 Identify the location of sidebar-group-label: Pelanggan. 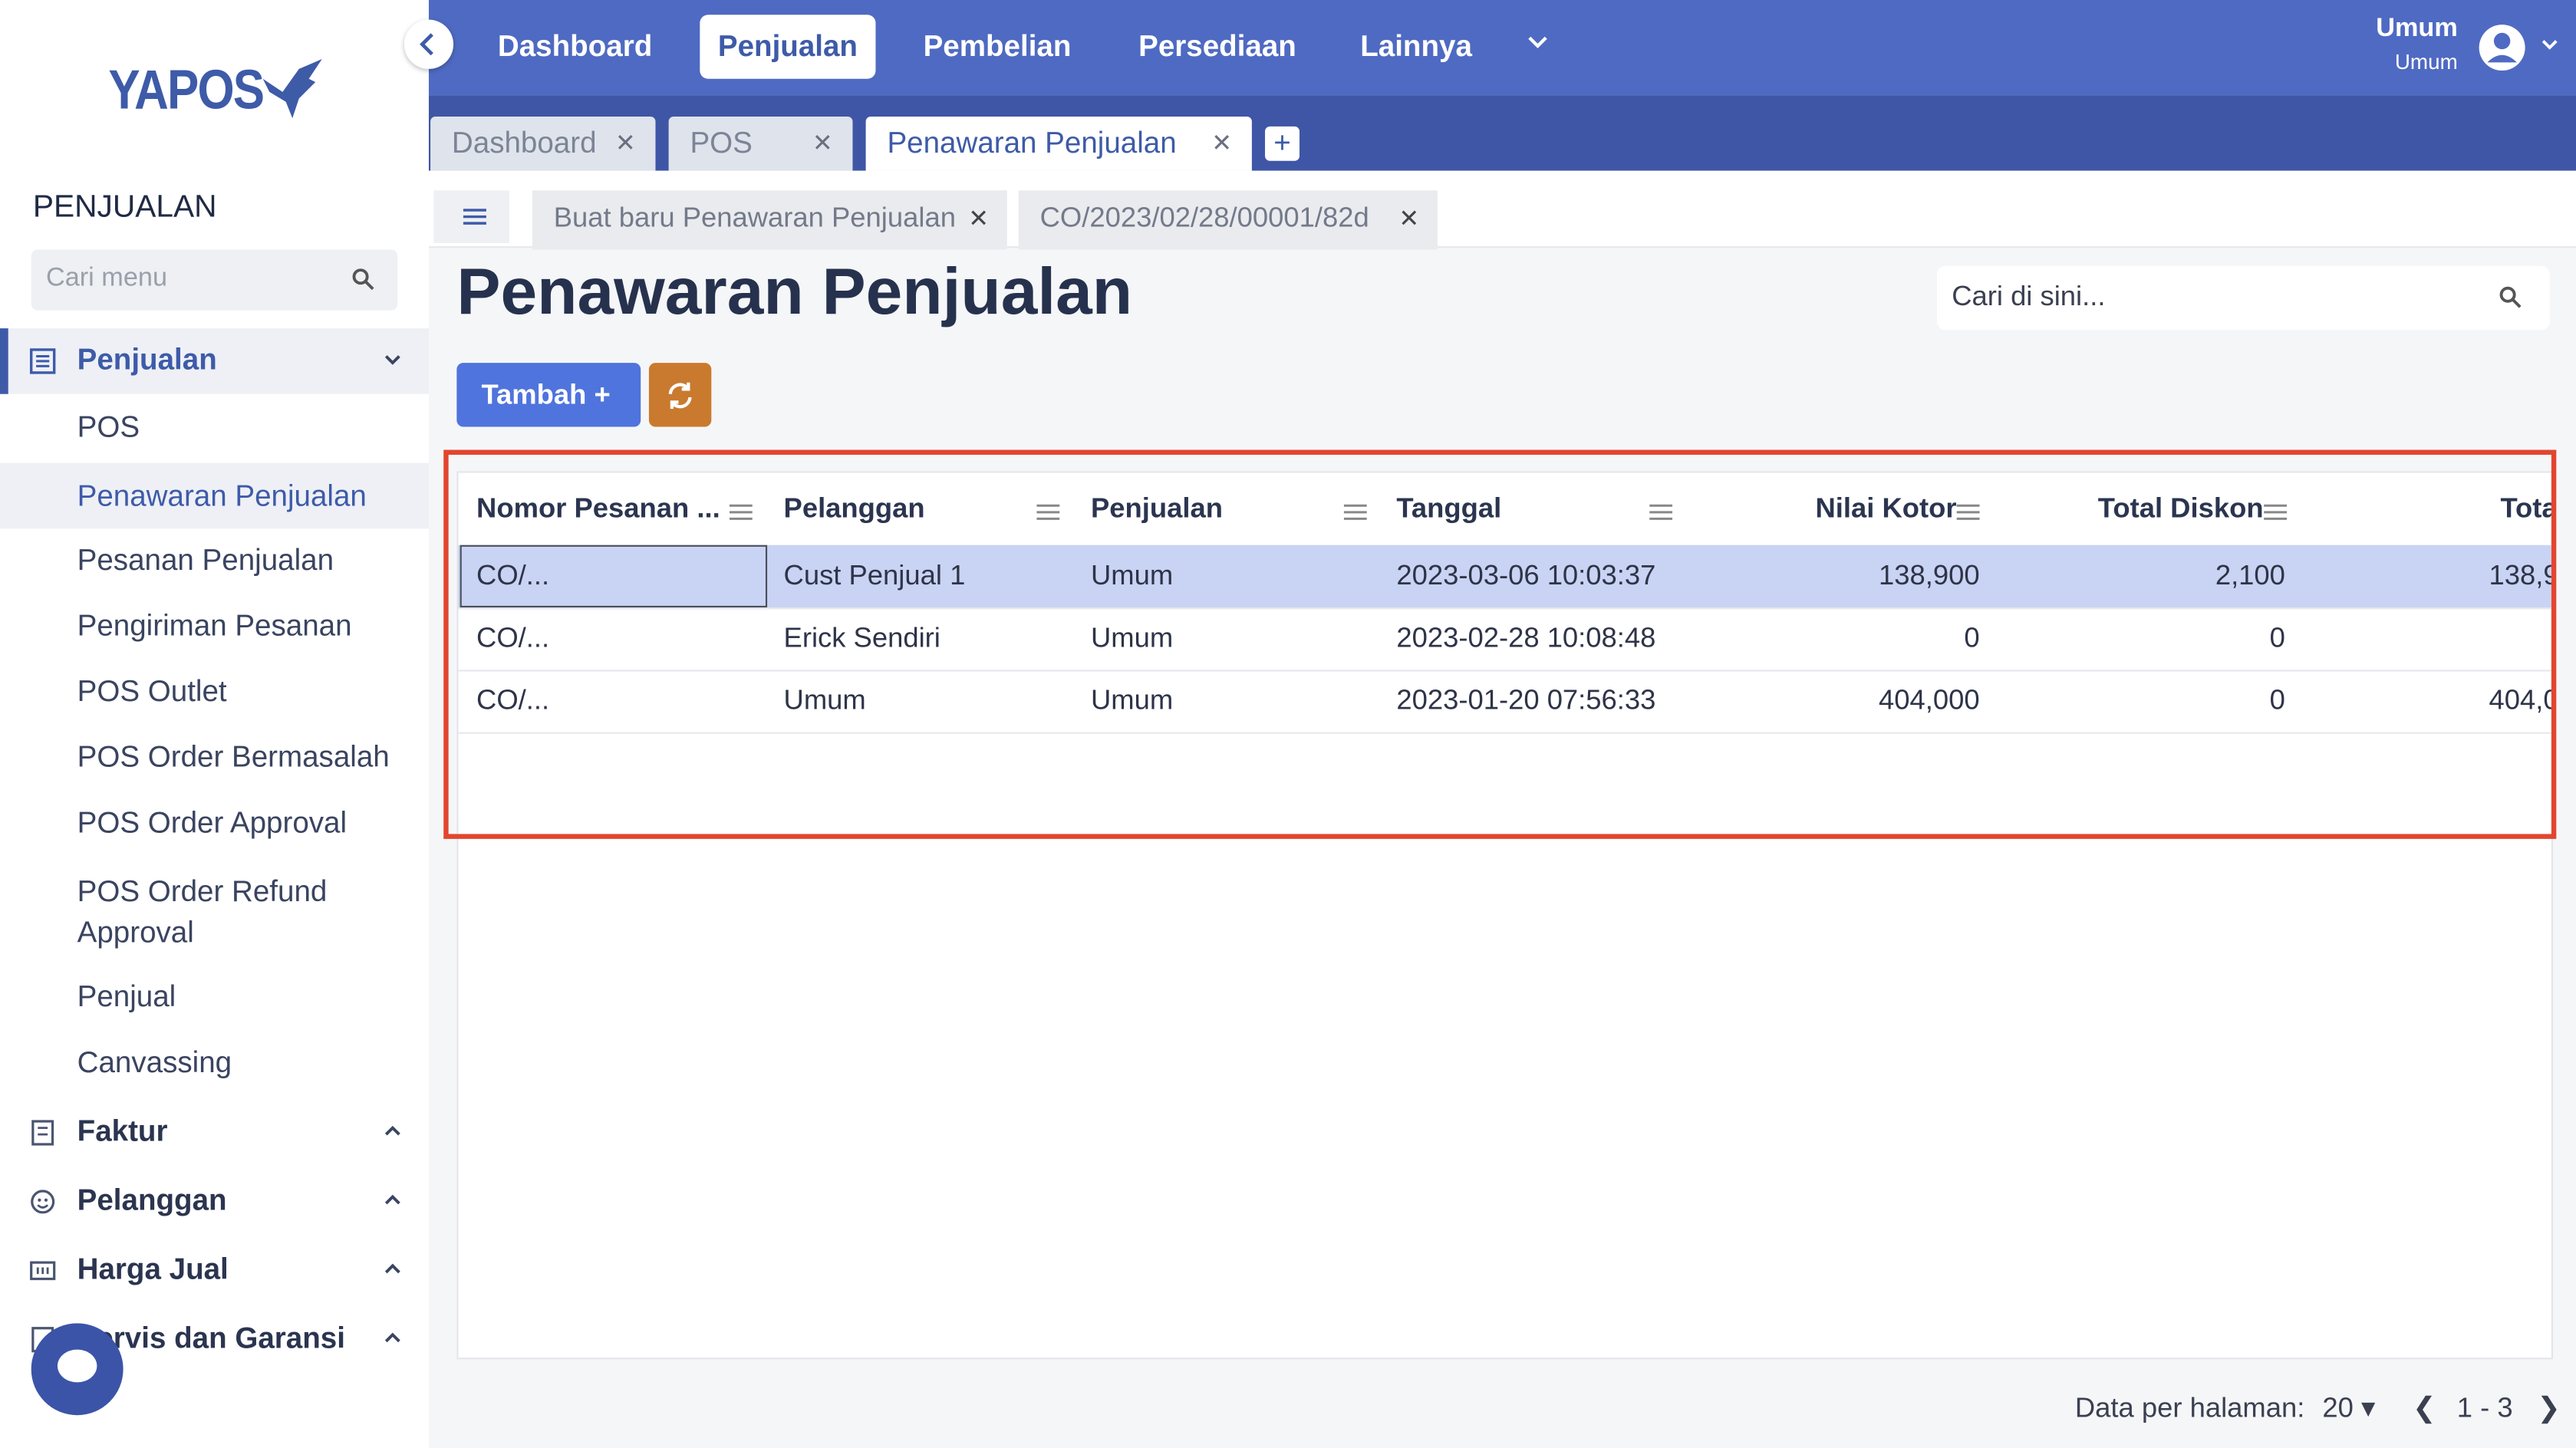
(152, 1200).